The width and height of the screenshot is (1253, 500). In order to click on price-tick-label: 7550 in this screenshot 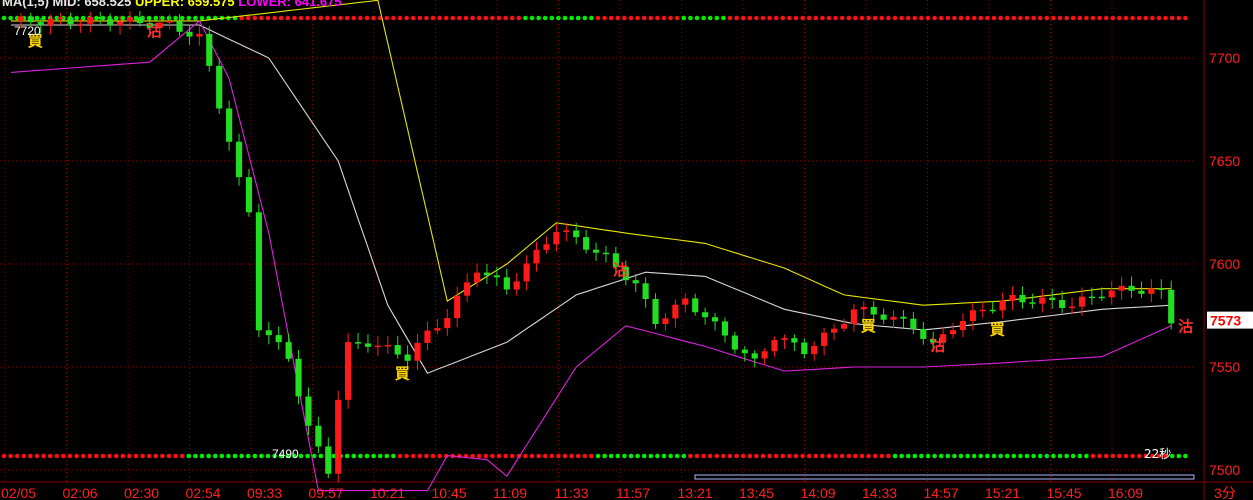, I will do `click(1224, 367)`.